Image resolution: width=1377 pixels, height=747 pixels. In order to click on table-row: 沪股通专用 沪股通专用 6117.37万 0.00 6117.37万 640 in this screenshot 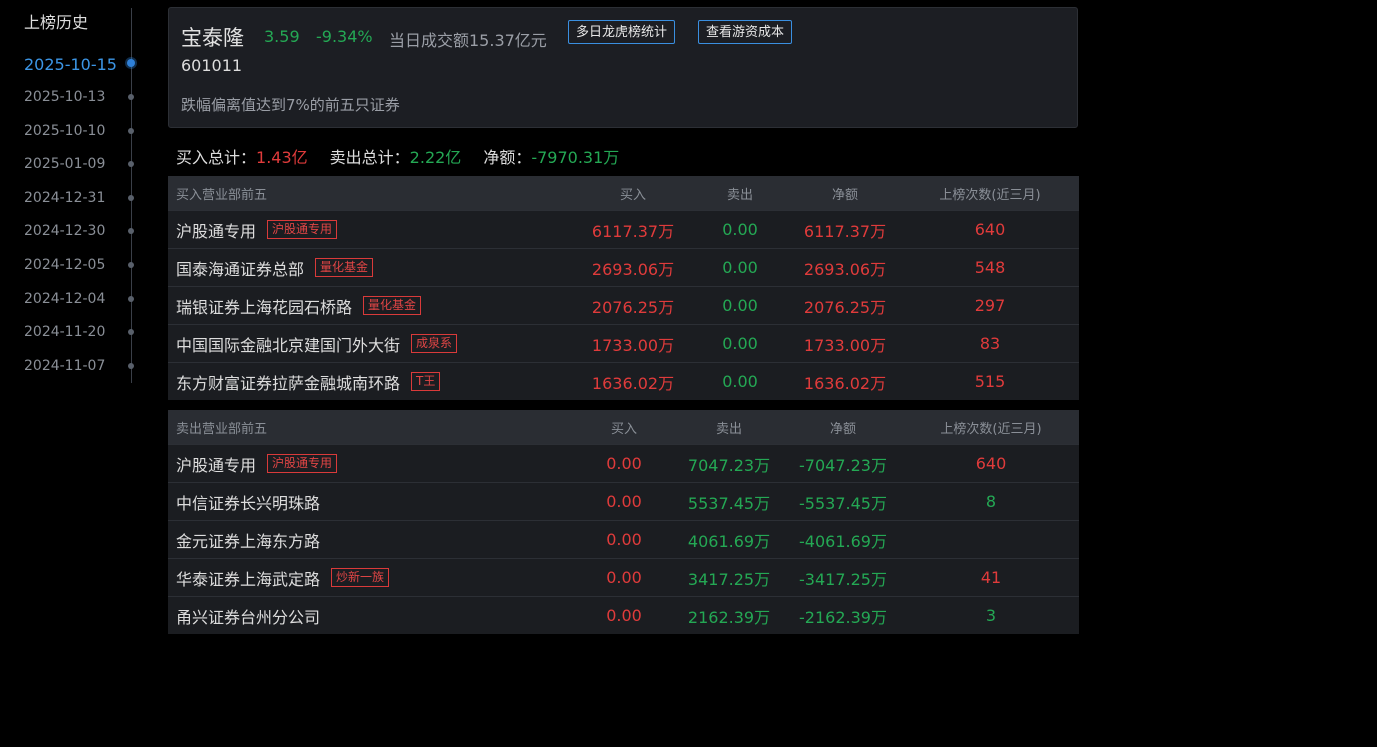, I will do `click(623, 229)`.